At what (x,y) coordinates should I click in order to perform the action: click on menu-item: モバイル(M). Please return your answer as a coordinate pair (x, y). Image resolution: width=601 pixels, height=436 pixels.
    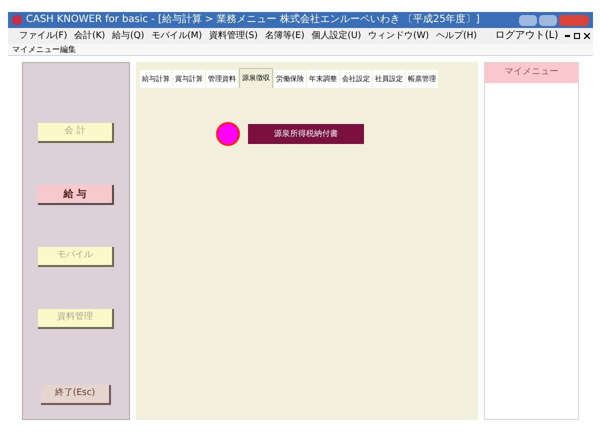
    Looking at the image, I should click on (176, 36).